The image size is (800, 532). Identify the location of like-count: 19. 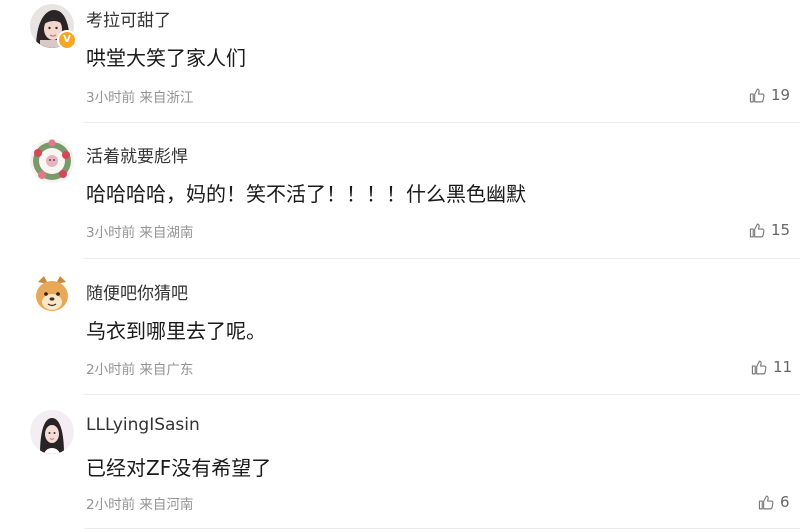
(781, 95).